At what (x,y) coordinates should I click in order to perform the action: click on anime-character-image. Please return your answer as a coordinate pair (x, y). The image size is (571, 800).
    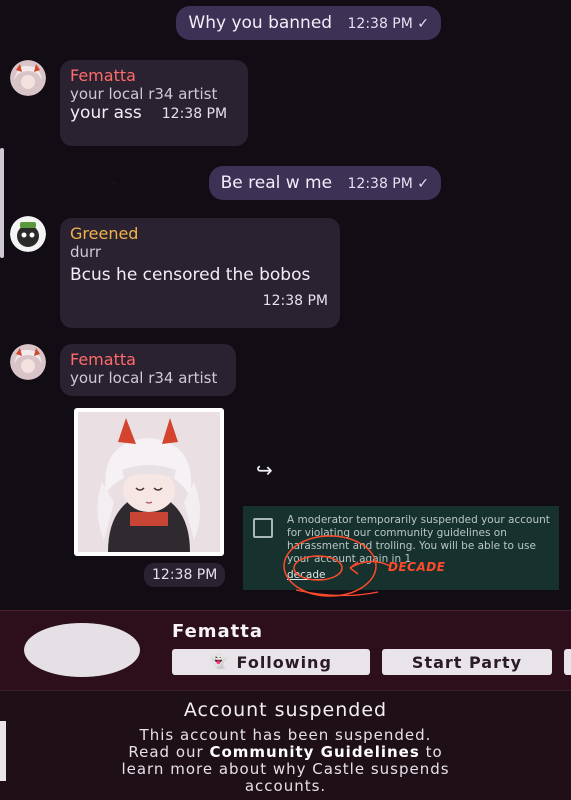
    Looking at the image, I should click on (149, 482).